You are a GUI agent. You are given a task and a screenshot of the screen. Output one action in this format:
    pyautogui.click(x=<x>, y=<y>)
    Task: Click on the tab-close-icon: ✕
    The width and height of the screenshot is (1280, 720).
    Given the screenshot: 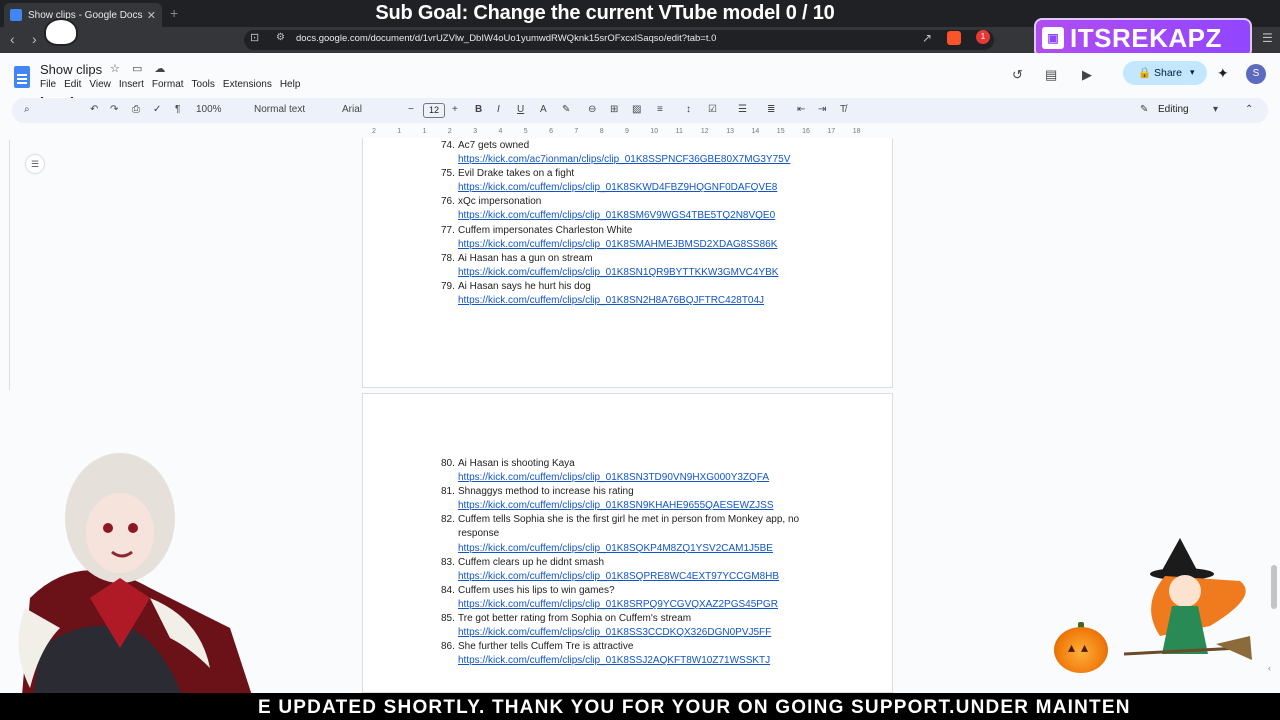 What is the action you would take?
    pyautogui.click(x=151, y=15)
    